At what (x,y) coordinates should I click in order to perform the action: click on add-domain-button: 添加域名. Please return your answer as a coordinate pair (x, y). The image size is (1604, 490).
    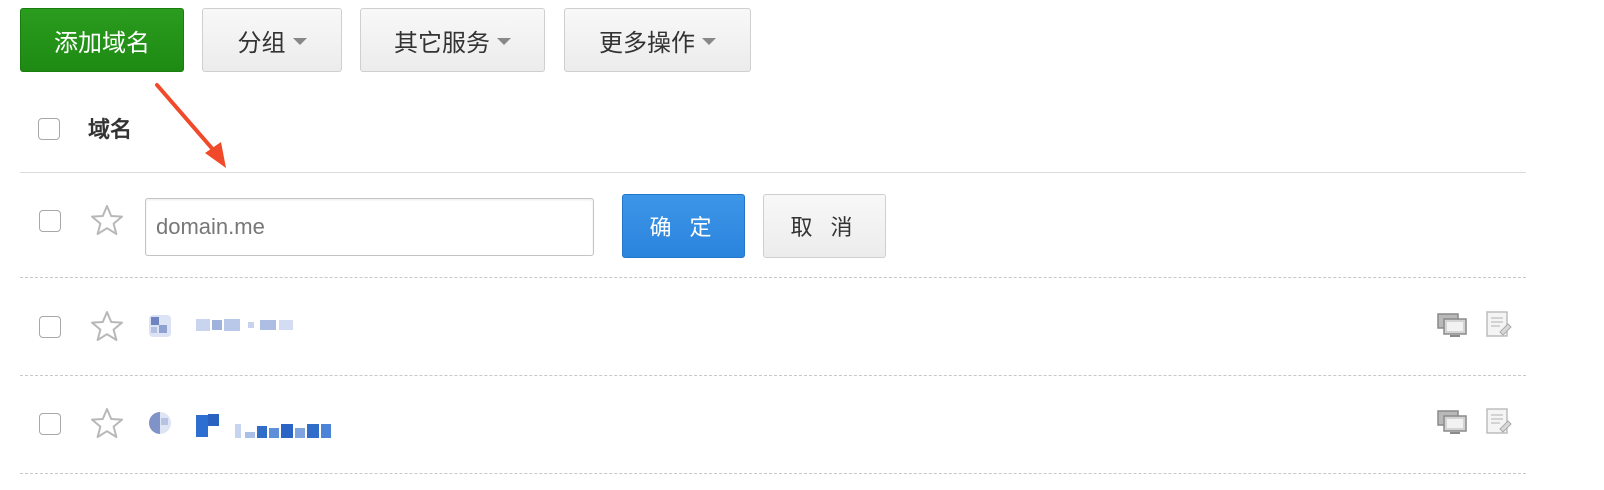
    Looking at the image, I should click on (102, 40).